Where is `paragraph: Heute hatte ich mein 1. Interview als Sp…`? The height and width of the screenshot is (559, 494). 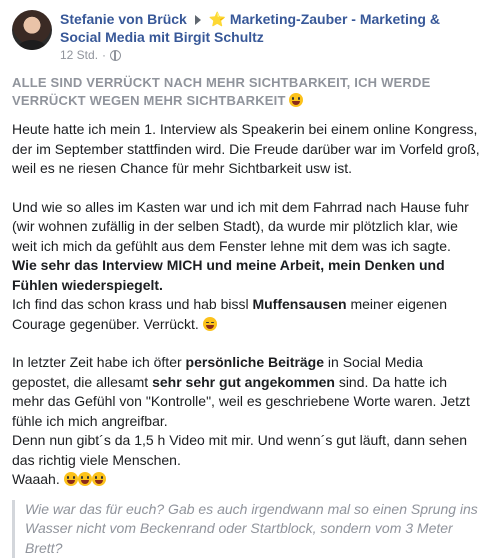 paragraph: Heute hatte ich mein 1. Interview als Sp… is located at coordinates (246, 148).